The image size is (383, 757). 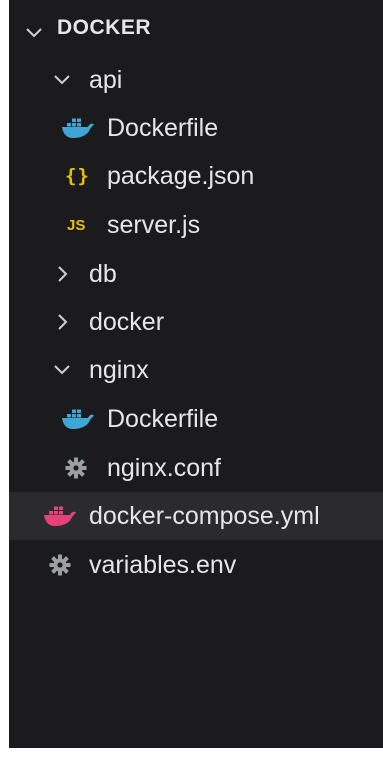 I want to click on tree-file-server-js: JS server.js, so click(x=196, y=225).